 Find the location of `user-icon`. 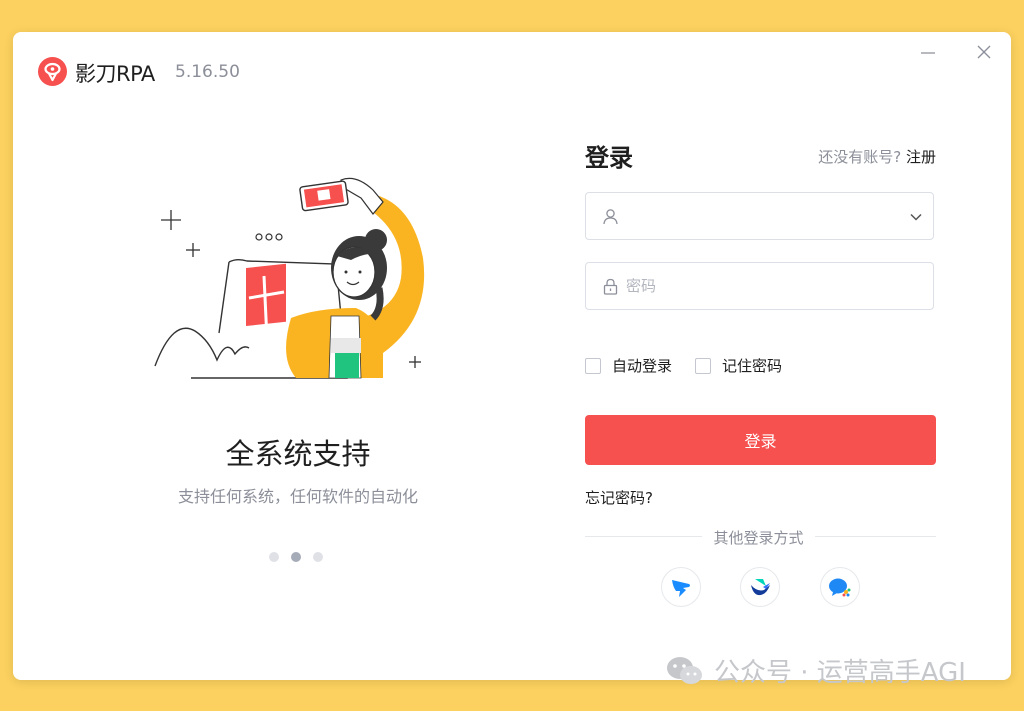

user-icon is located at coordinates (610, 217).